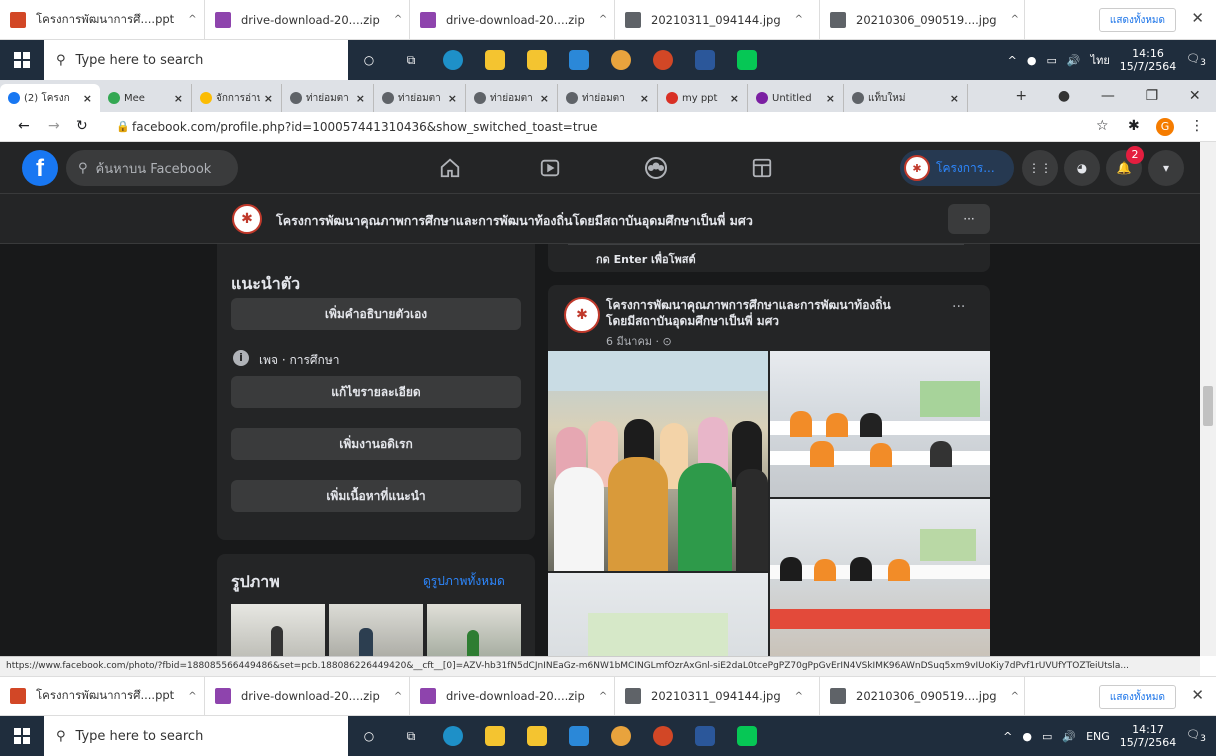 This screenshot has width=1216, height=756. Describe the element at coordinates (376, 444) in the screenshot. I see `add-hobbies-button: เพิ่มงานอดิเรก` at that location.